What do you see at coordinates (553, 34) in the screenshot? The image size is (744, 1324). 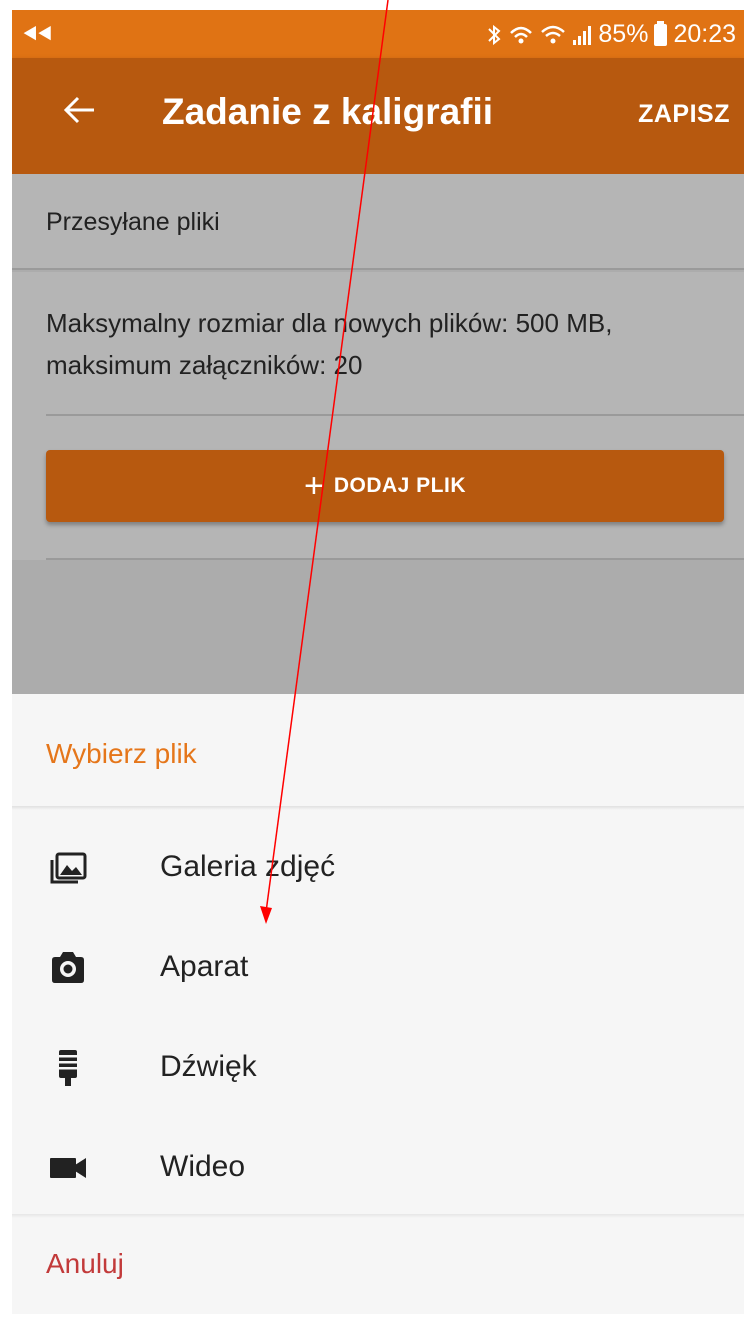 I see `wifi-icon` at bounding box center [553, 34].